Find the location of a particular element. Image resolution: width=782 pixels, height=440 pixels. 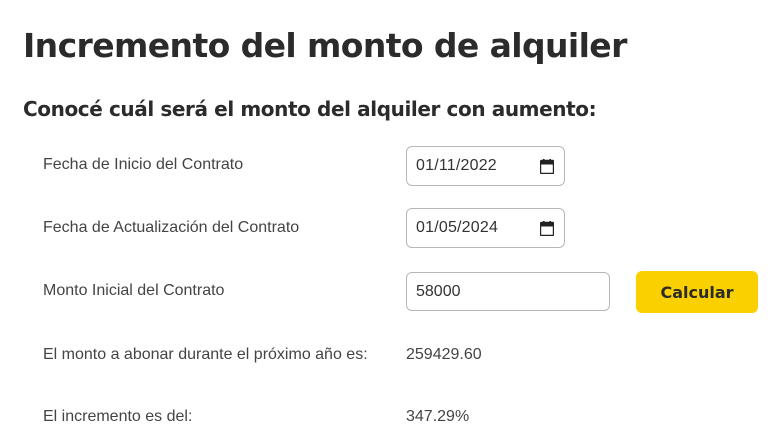

next-year-amount-value: 259429.60 is located at coordinates (444, 354).